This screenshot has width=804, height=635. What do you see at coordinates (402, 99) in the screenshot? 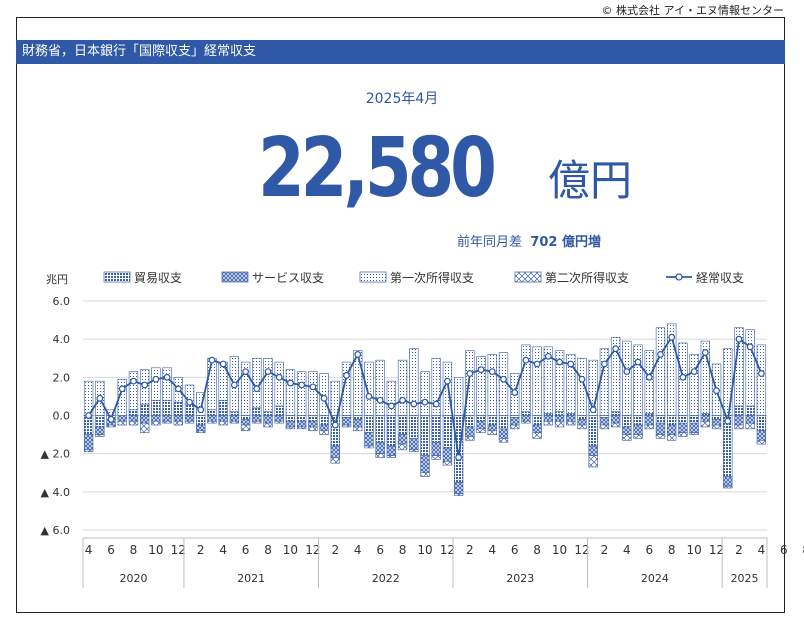
I see `period-label: 2025年4月` at bounding box center [402, 99].